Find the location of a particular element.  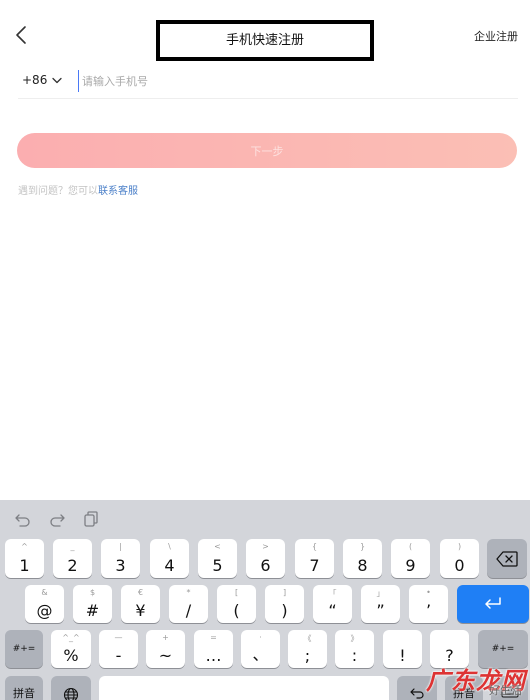

country-code-selector: +86 is located at coordinates (42, 80).